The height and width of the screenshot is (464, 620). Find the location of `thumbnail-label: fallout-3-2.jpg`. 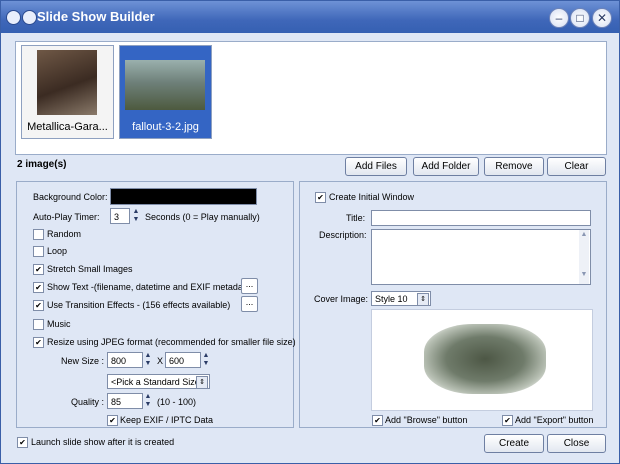

thumbnail-label: fallout-3-2.jpg is located at coordinates (165, 127).